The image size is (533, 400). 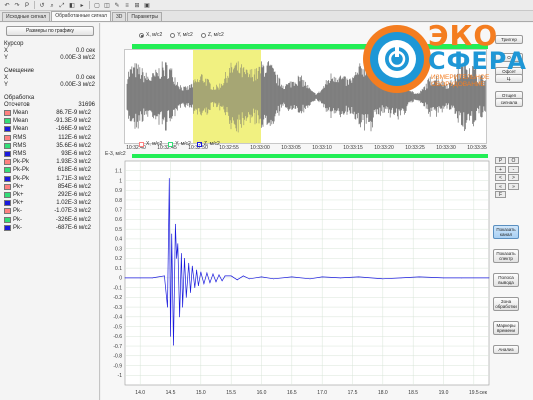 I want to click on cursor-x-value: 0.0 сек, so click(x=85, y=51).